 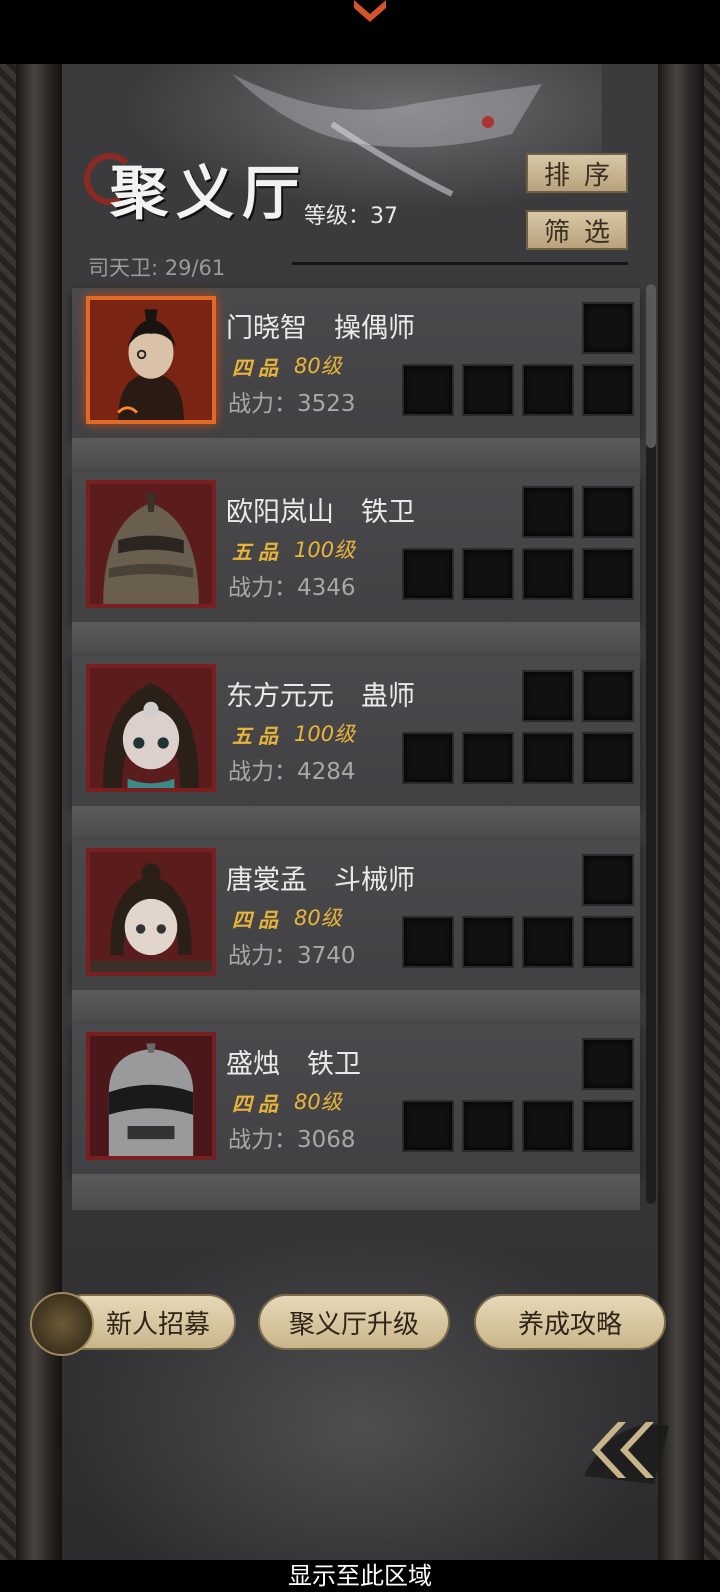 I want to click on frame-pattern-right, so click(x=711, y=812).